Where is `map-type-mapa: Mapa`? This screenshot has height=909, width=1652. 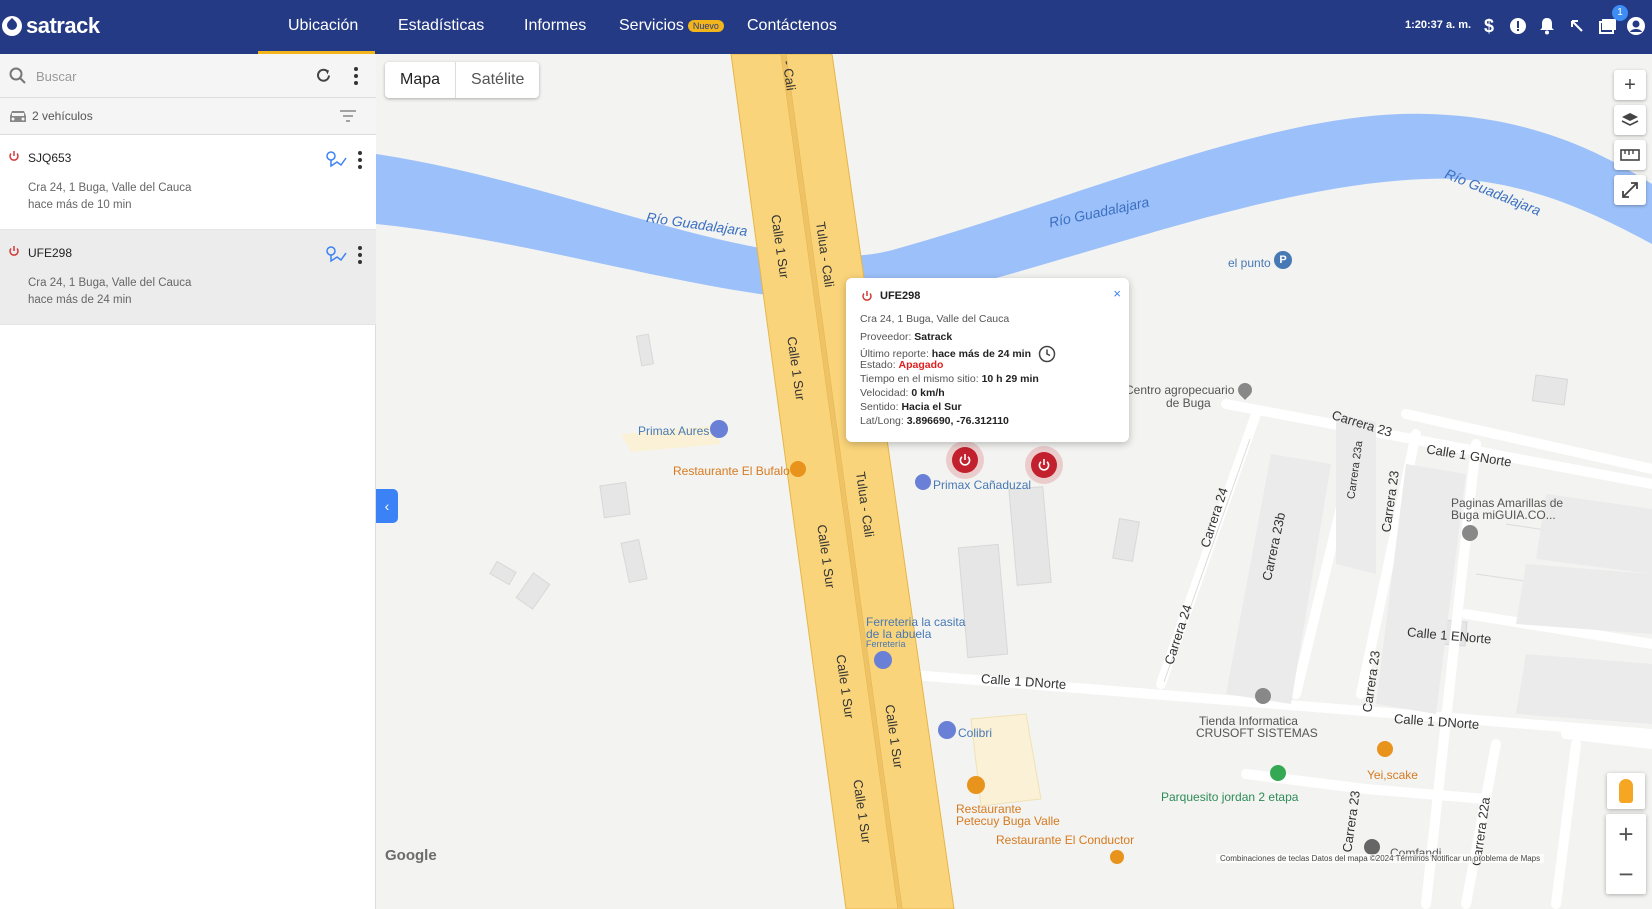 map-type-mapa: Mapa is located at coordinates (421, 80).